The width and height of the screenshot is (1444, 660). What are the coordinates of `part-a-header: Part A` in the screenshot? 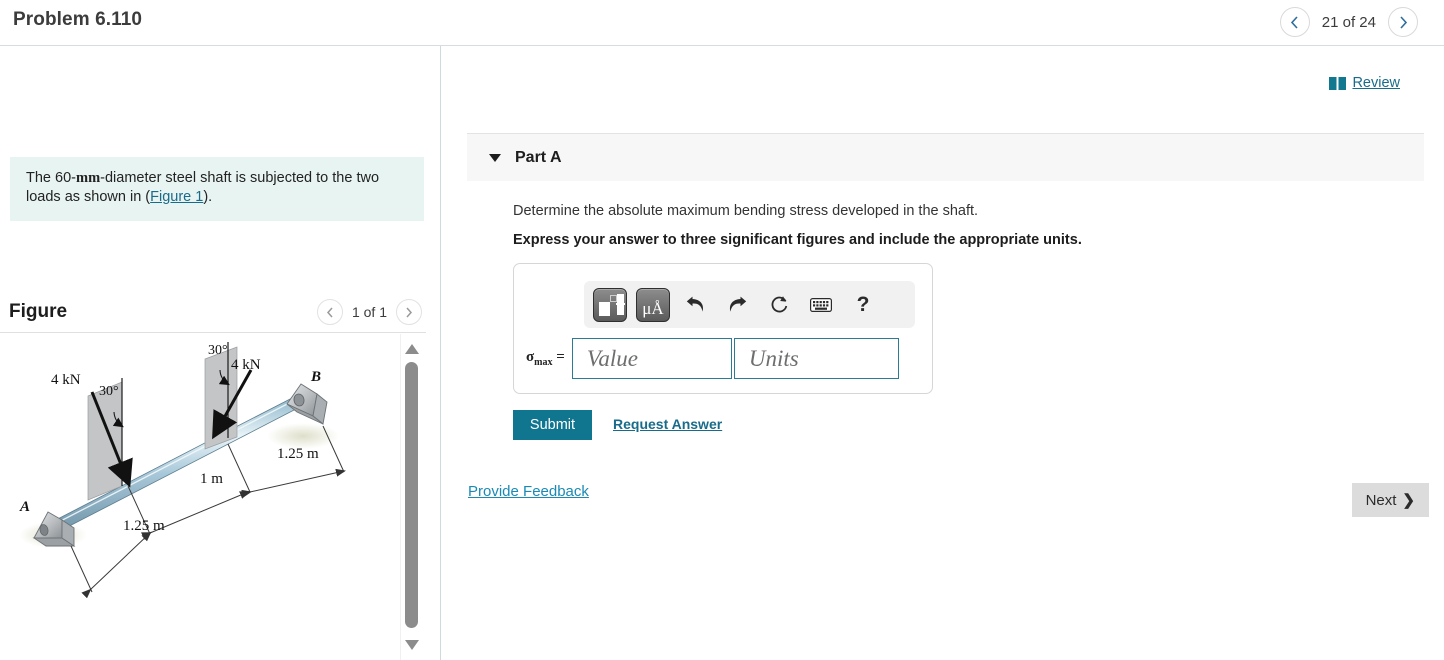 It's located at (945, 157).